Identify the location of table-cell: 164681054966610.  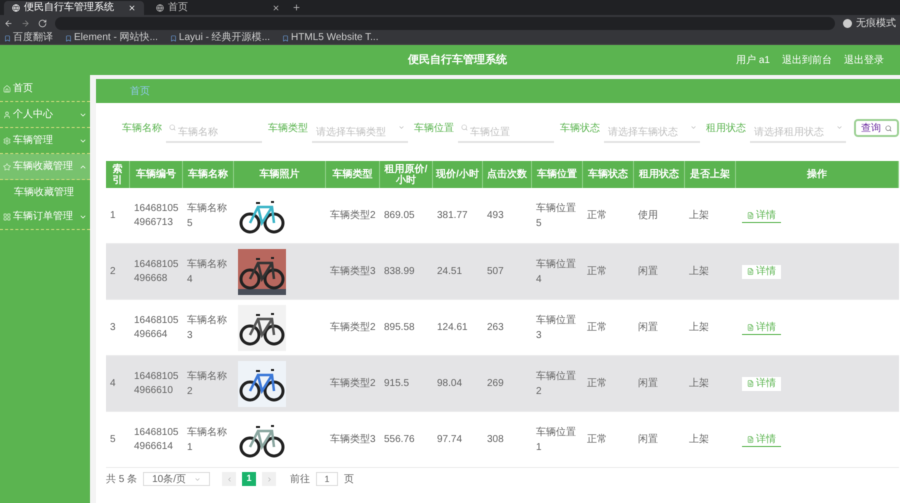
(156, 384).